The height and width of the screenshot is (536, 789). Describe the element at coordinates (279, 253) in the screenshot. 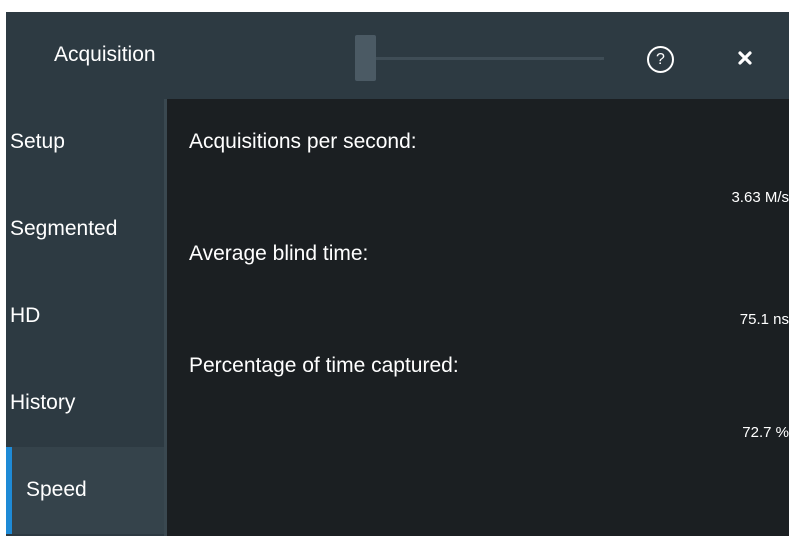

I see `average-blind-time-label: Average blind time:` at that location.